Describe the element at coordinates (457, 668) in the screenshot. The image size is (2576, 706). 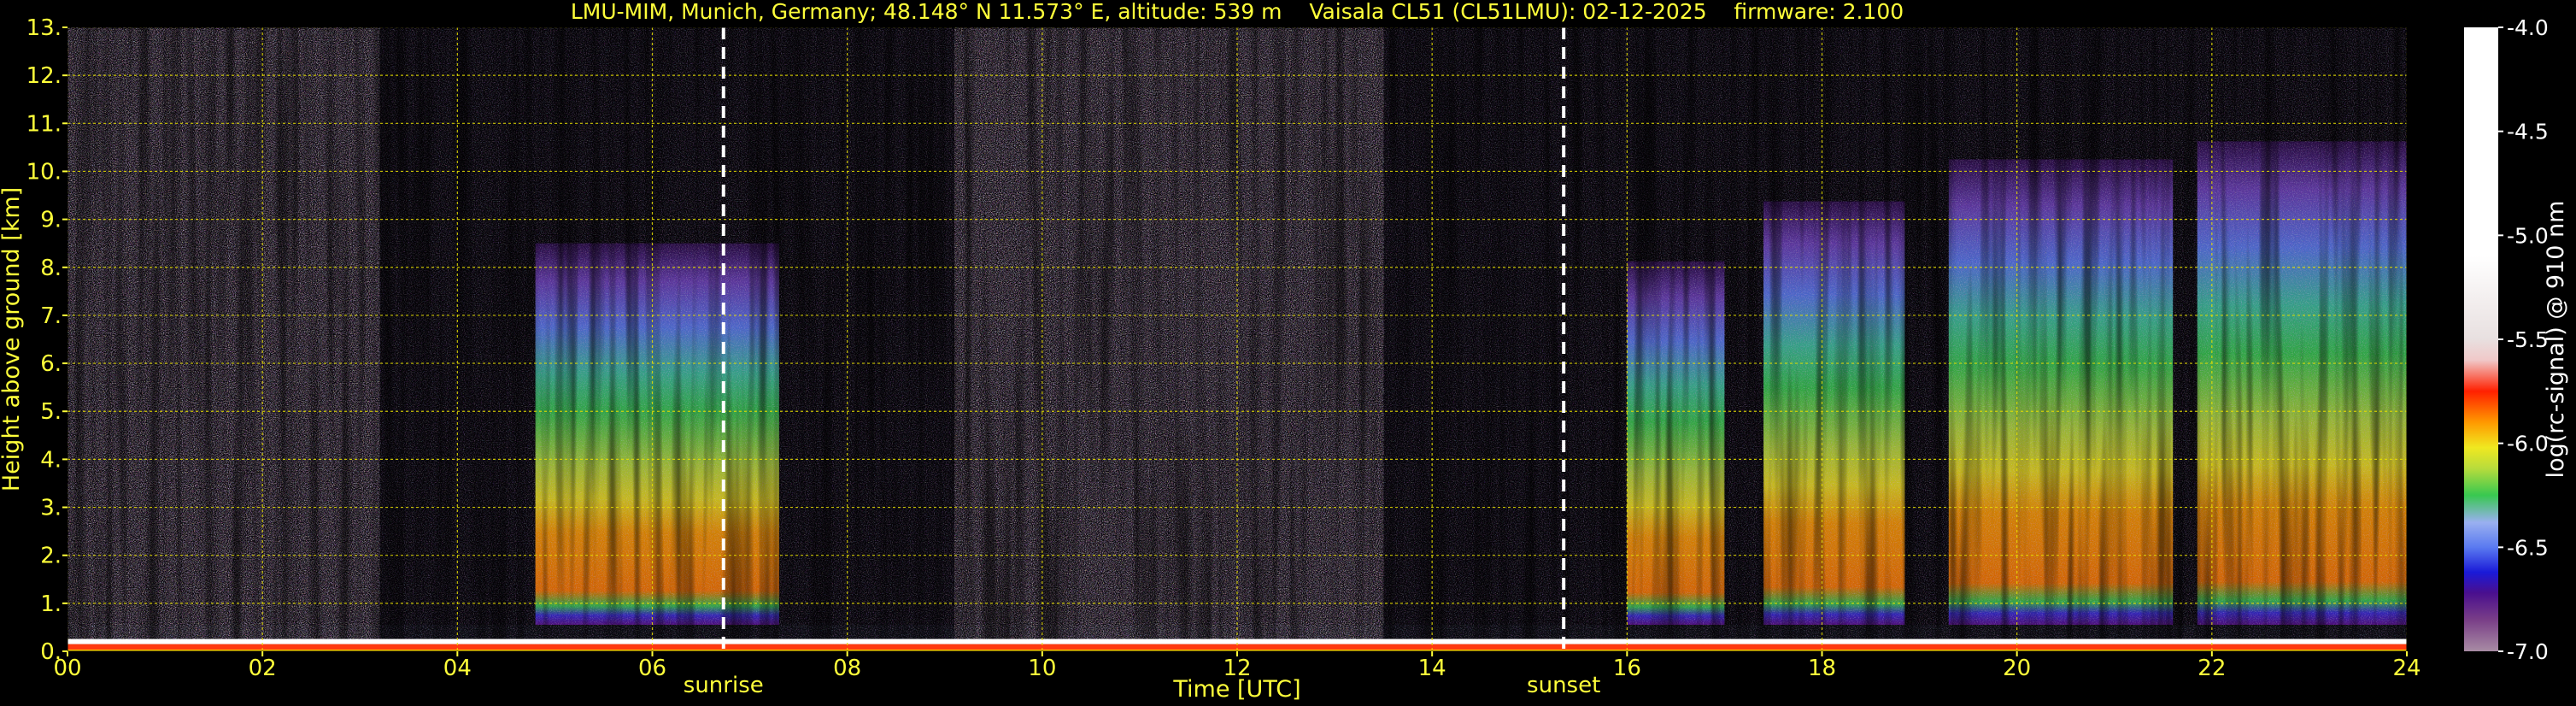
I see `x-tick-label: 04` at that location.